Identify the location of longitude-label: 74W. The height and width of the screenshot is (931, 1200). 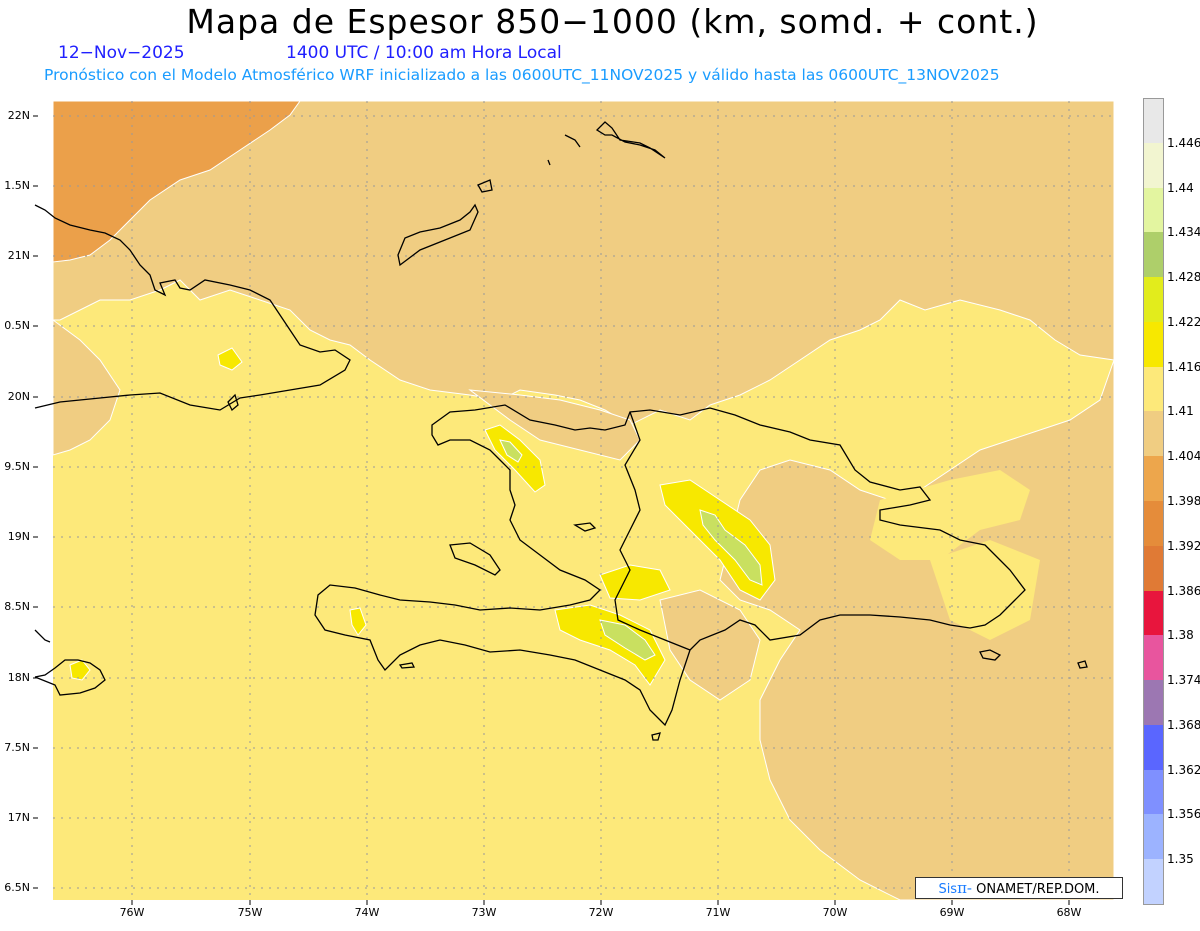
(367, 912).